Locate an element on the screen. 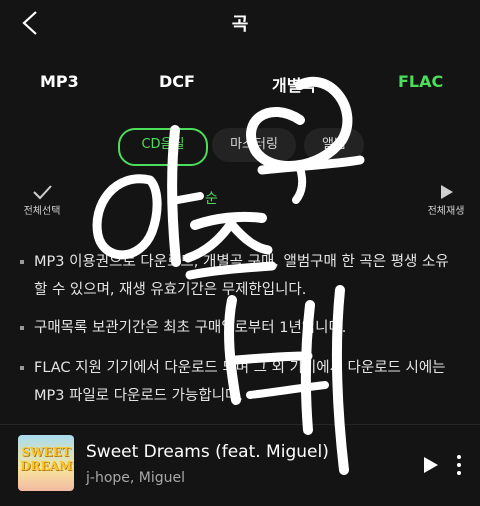 The height and width of the screenshot is (506, 480). select-all-button: 전체선택 is located at coordinates (42, 199).